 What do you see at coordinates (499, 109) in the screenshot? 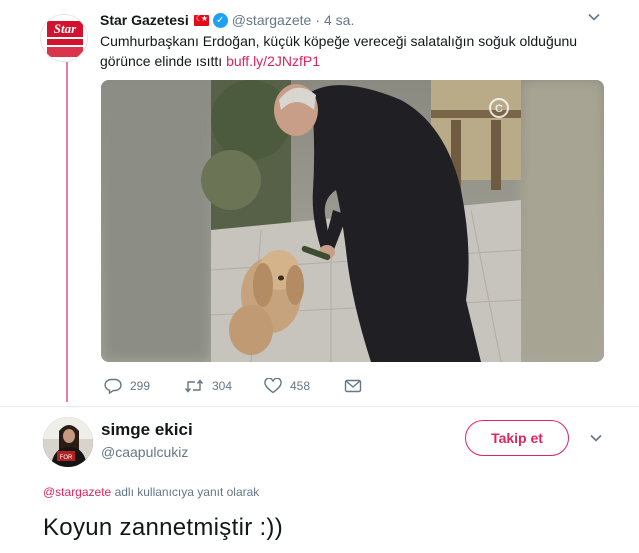
I see `video-watermark: C` at bounding box center [499, 109].